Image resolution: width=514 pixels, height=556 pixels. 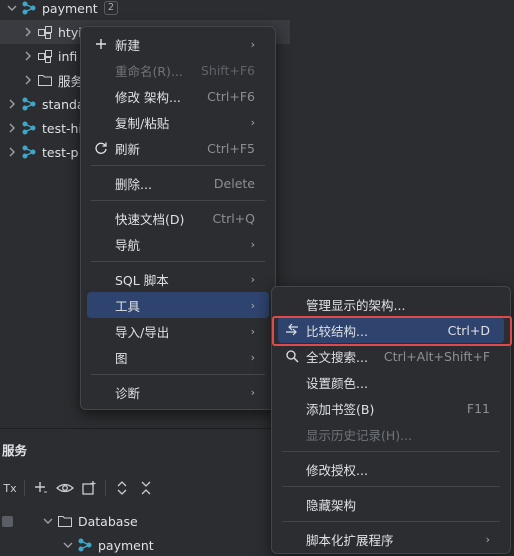 What do you see at coordinates (350, 540) in the screenshot?
I see `menu-item-label: 脚本化扩展程序` at bounding box center [350, 540].